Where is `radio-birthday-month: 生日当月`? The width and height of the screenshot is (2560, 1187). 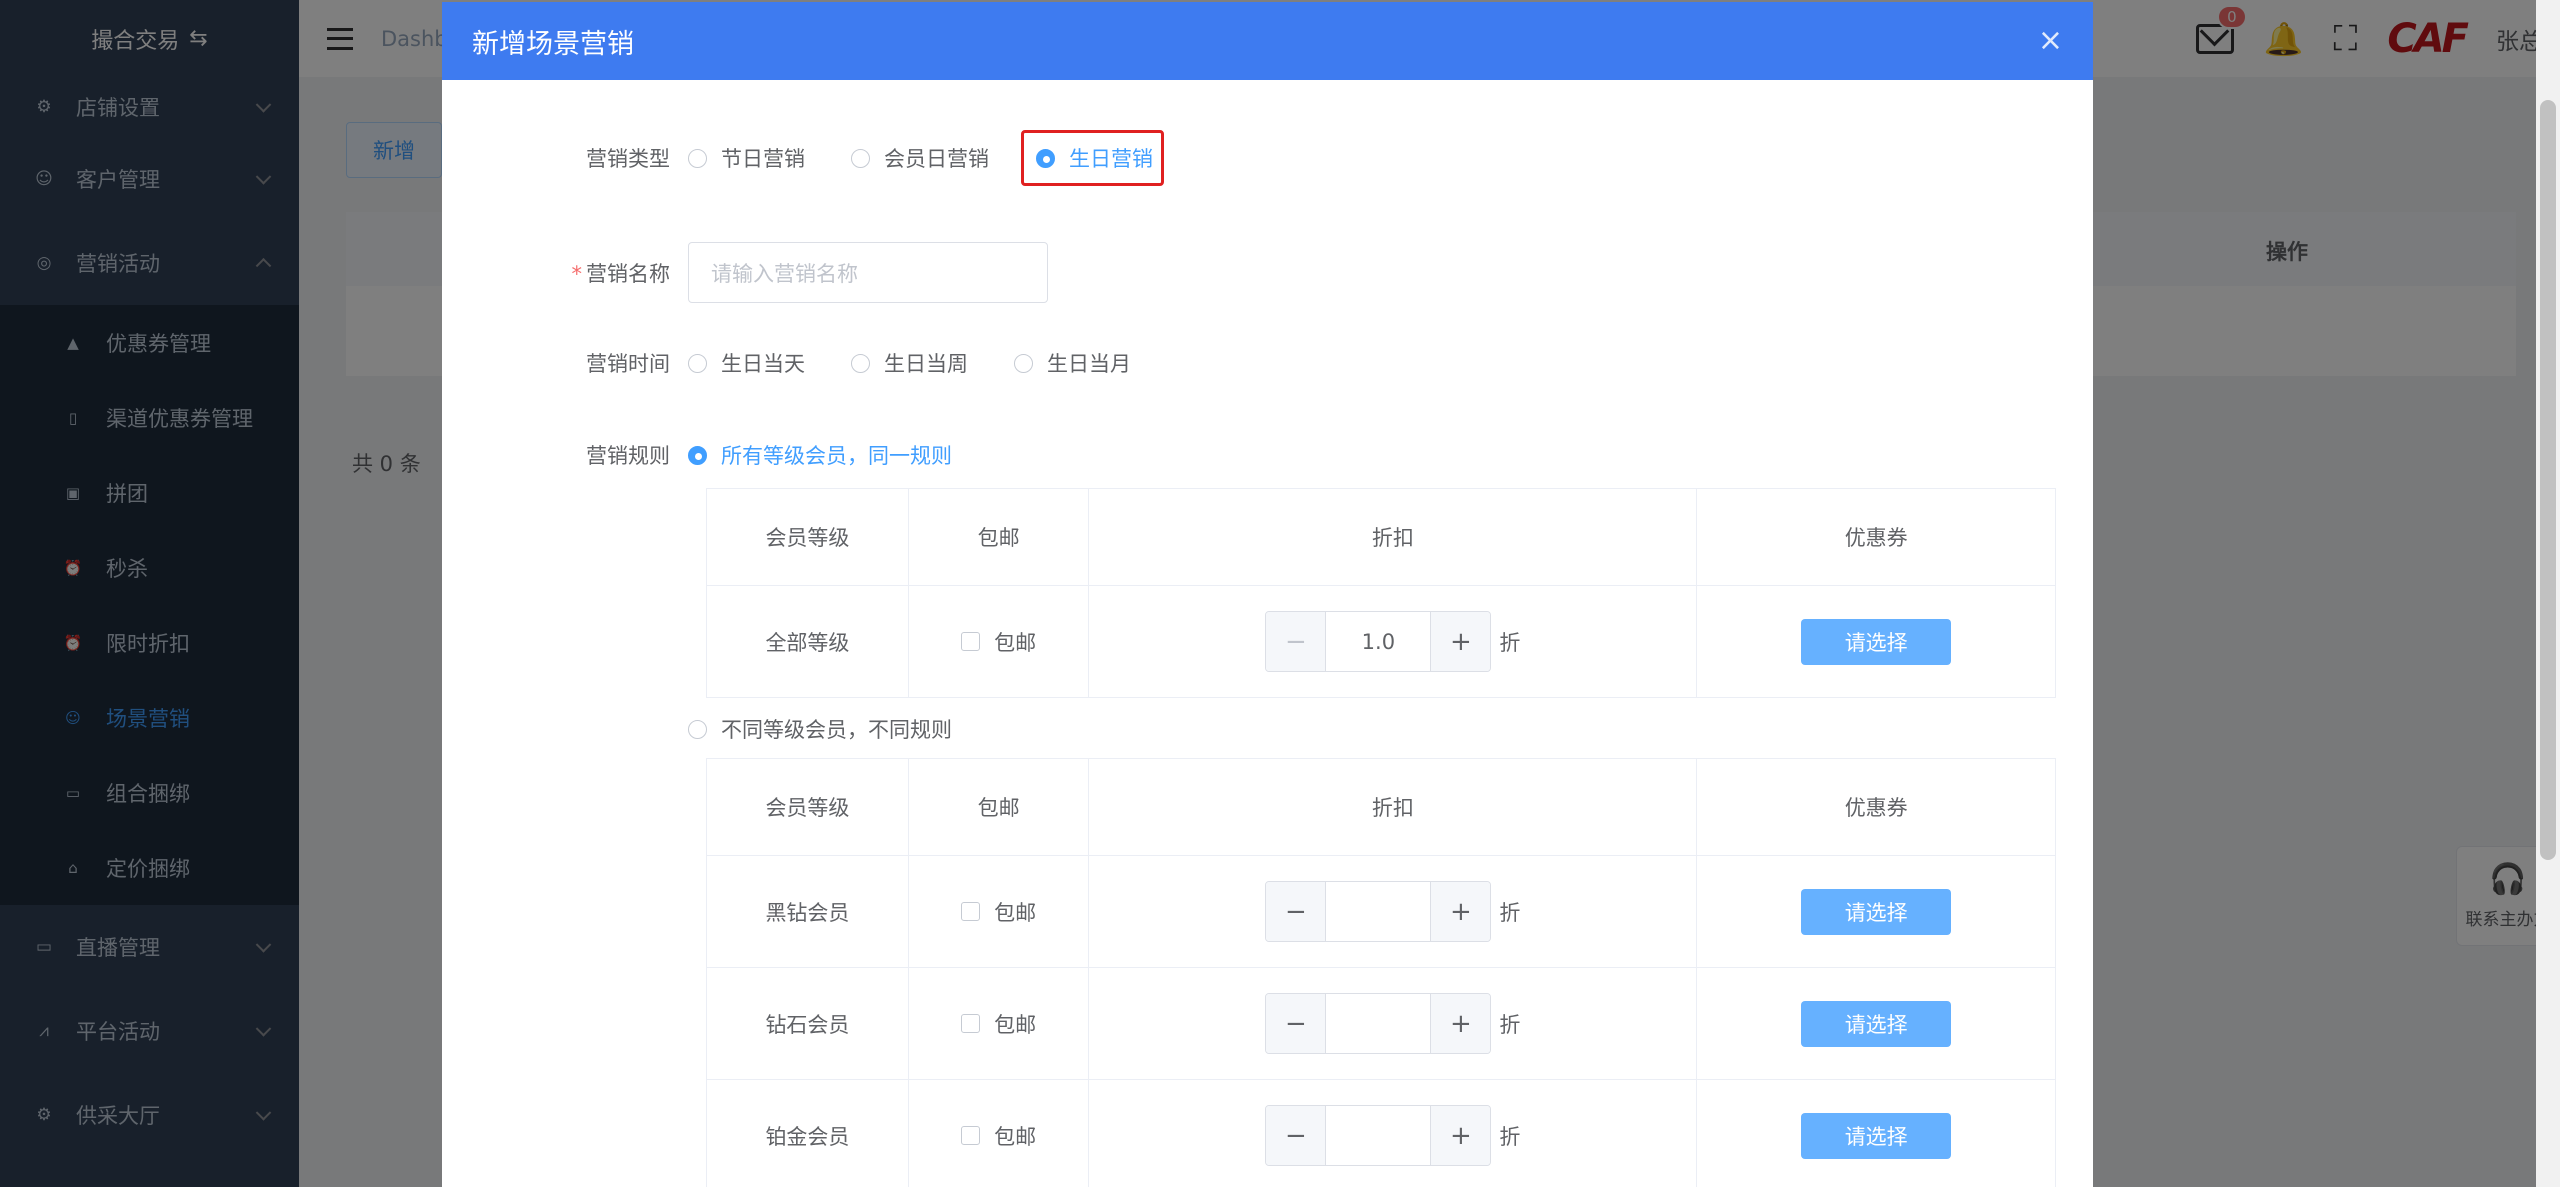 radio-birthday-month: 生日当月 is located at coordinates (1072, 363).